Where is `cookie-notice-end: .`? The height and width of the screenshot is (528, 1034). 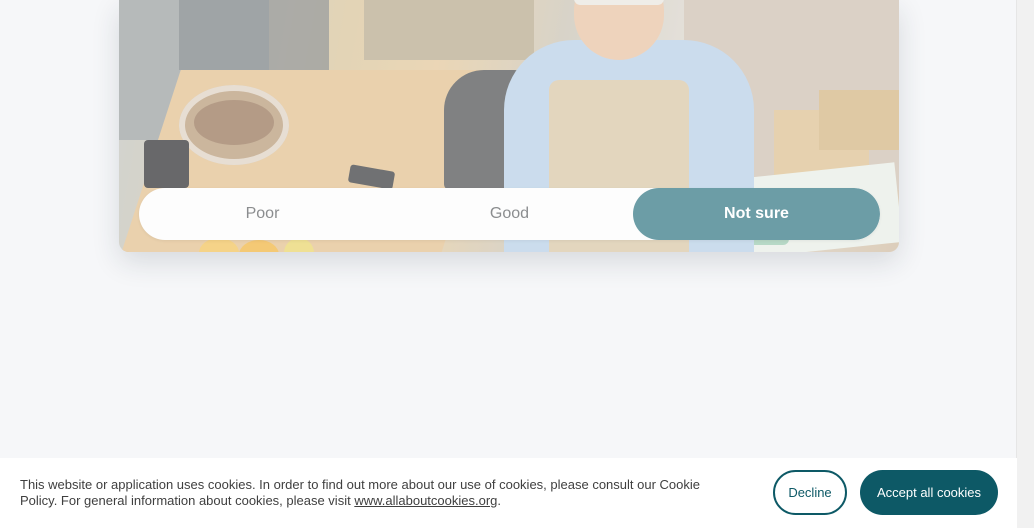
cookie-notice-end: . is located at coordinates (499, 500).